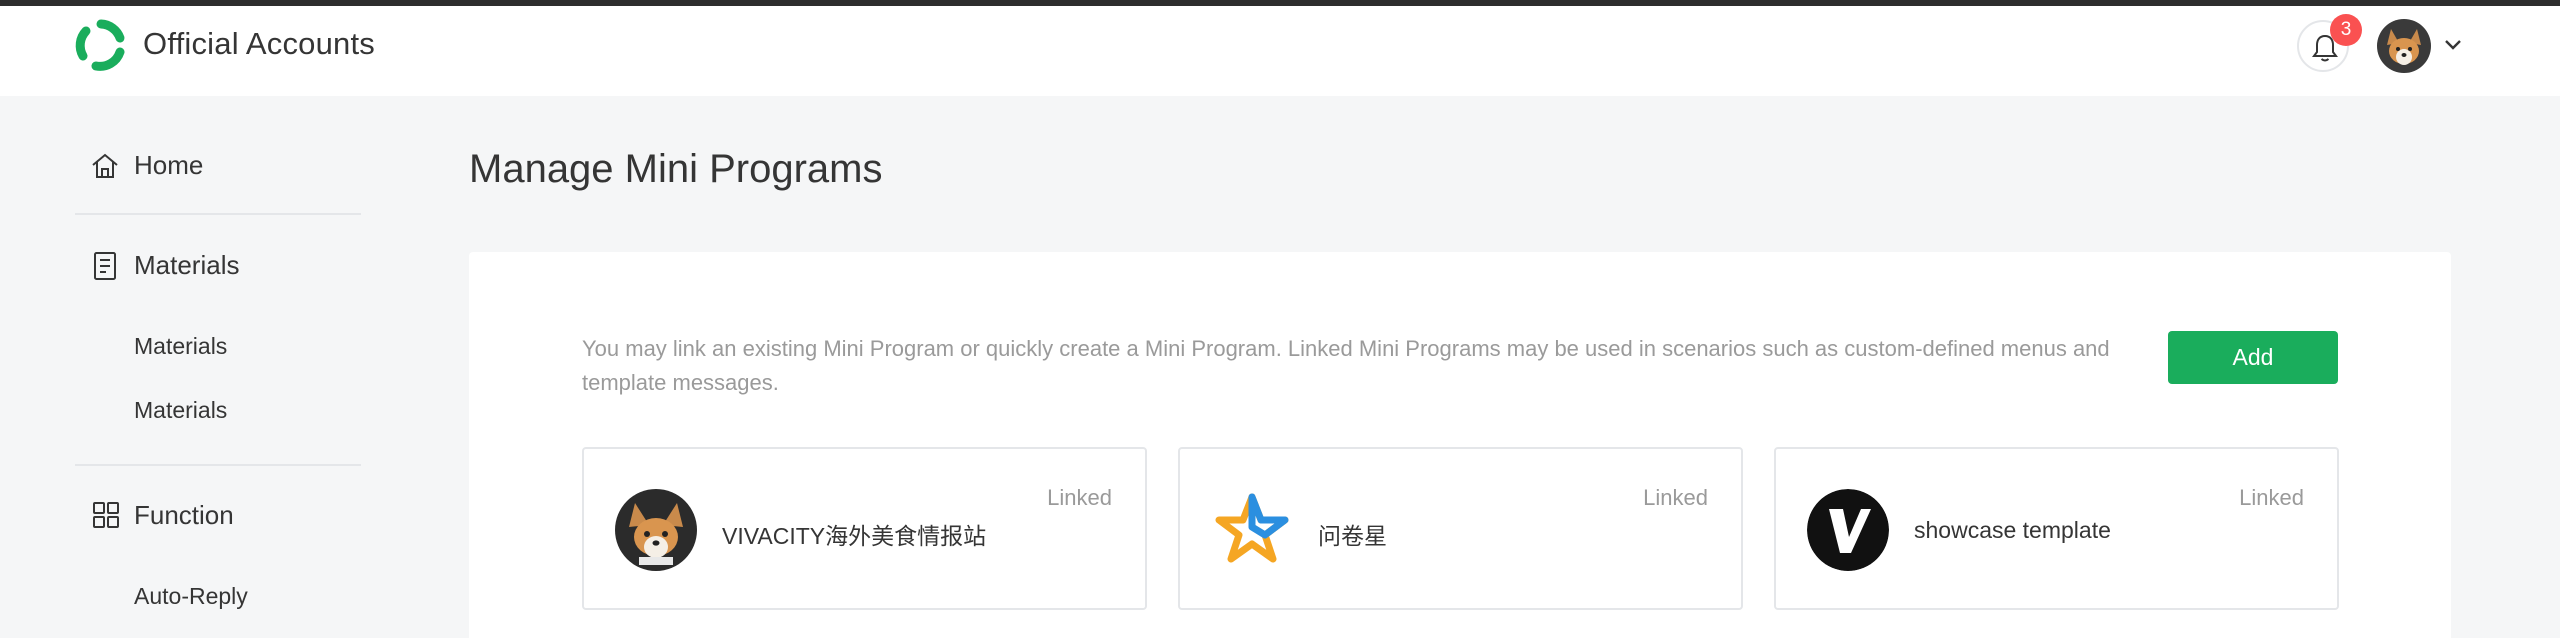 The height and width of the screenshot is (638, 2560). What do you see at coordinates (191, 596) in the screenshot?
I see `sidebar-subitem-auto-reply: Auto-Reply` at bounding box center [191, 596].